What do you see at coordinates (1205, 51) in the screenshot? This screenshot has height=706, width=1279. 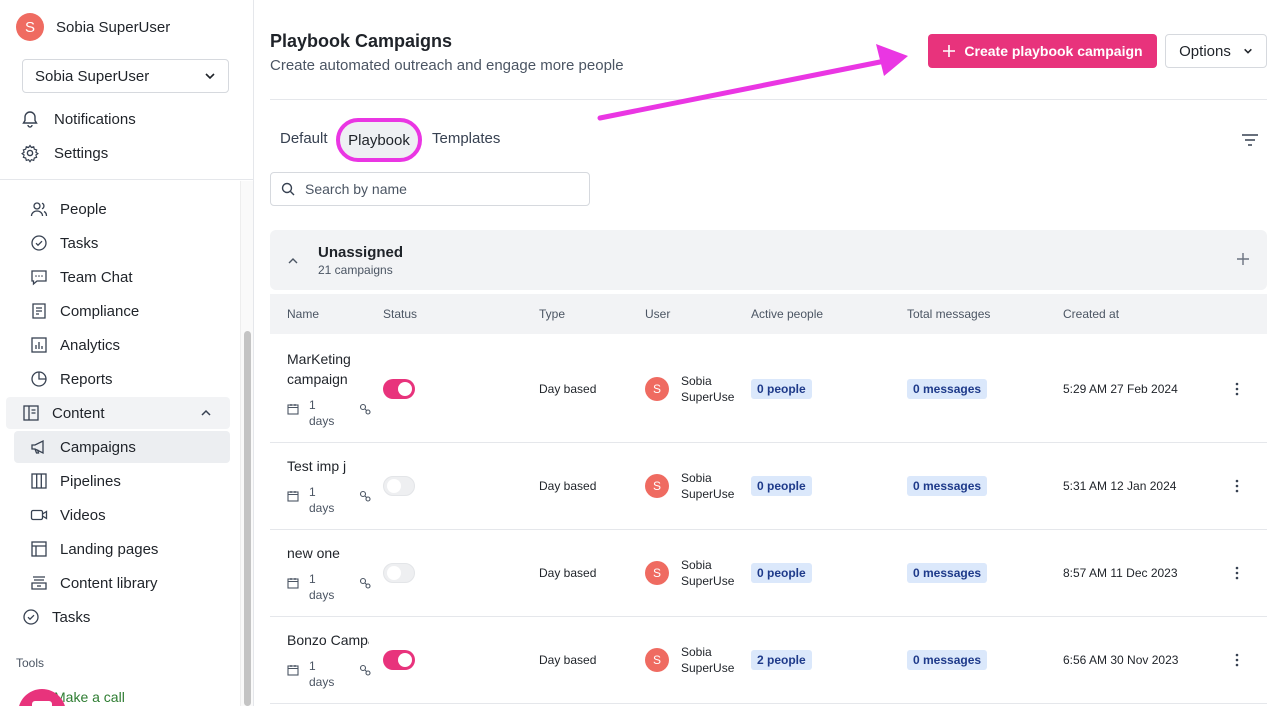 I see `options-button-label: Options` at bounding box center [1205, 51].